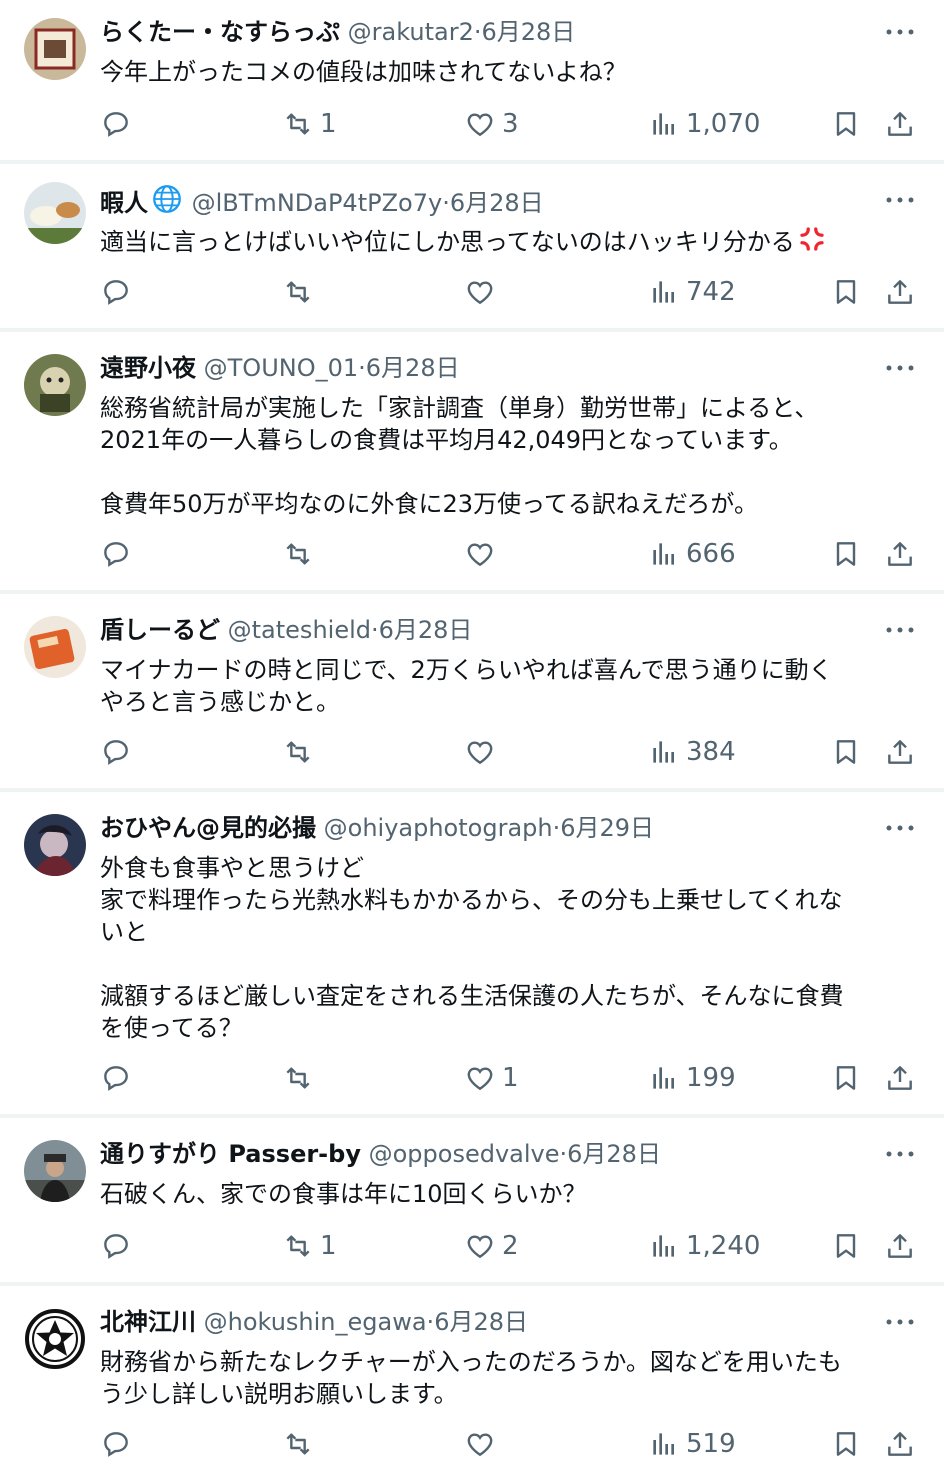 This screenshot has width=944, height=1480. What do you see at coordinates (711, 292) in the screenshot?
I see `views-count: 742` at bounding box center [711, 292].